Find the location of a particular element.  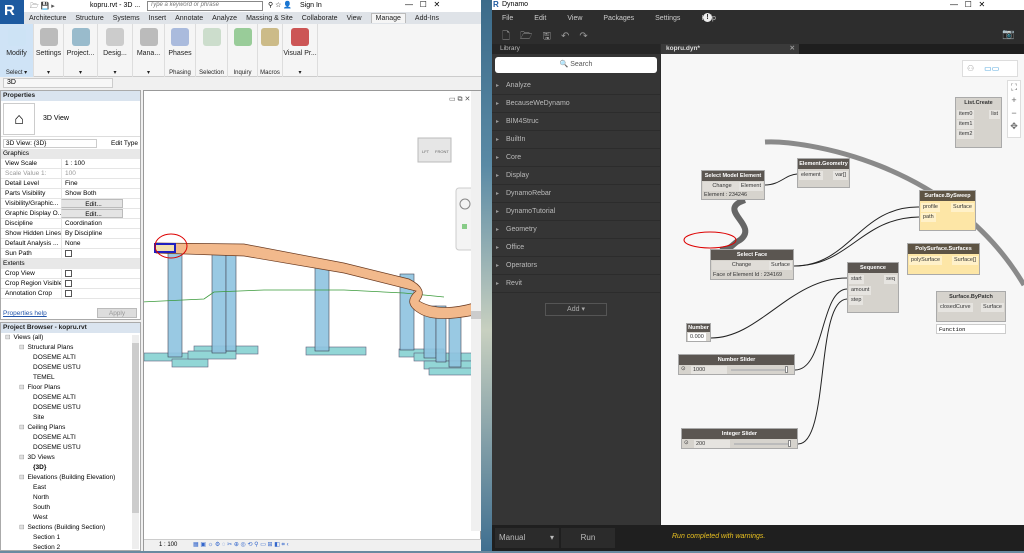

input-port: step is located at coordinates (856, 300).